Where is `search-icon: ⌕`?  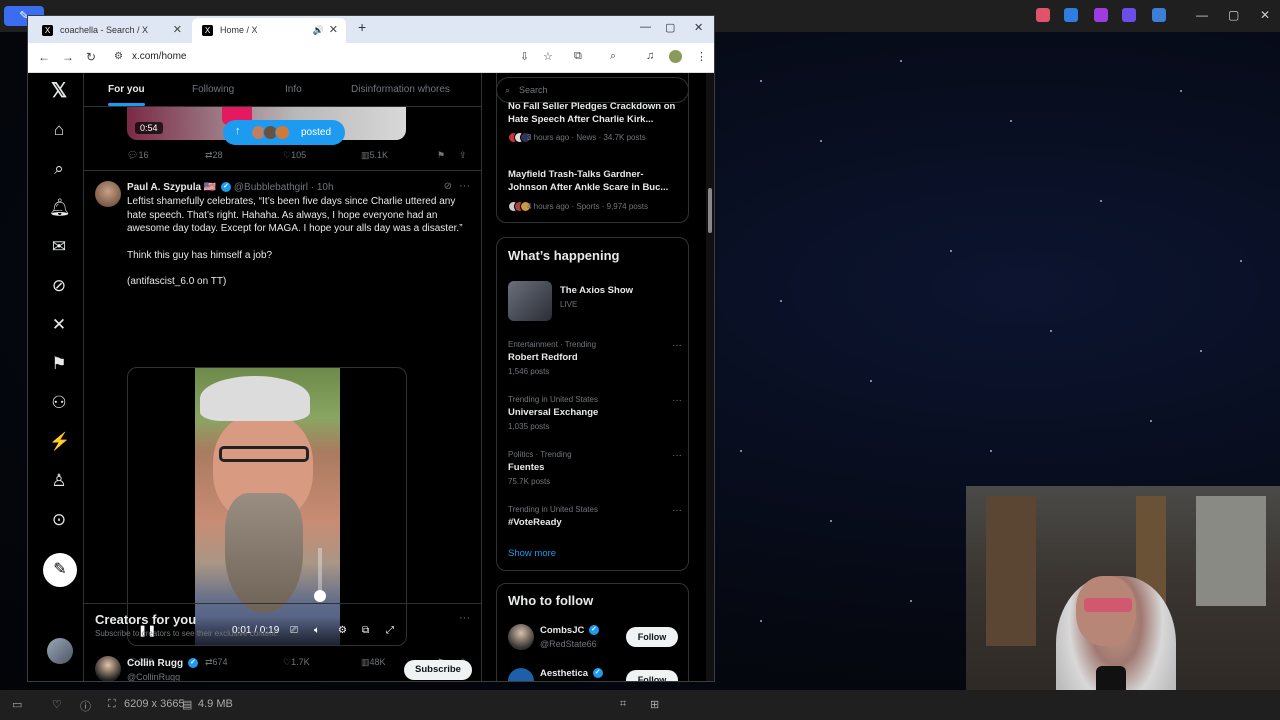 search-icon: ⌕ is located at coordinates (59, 169).